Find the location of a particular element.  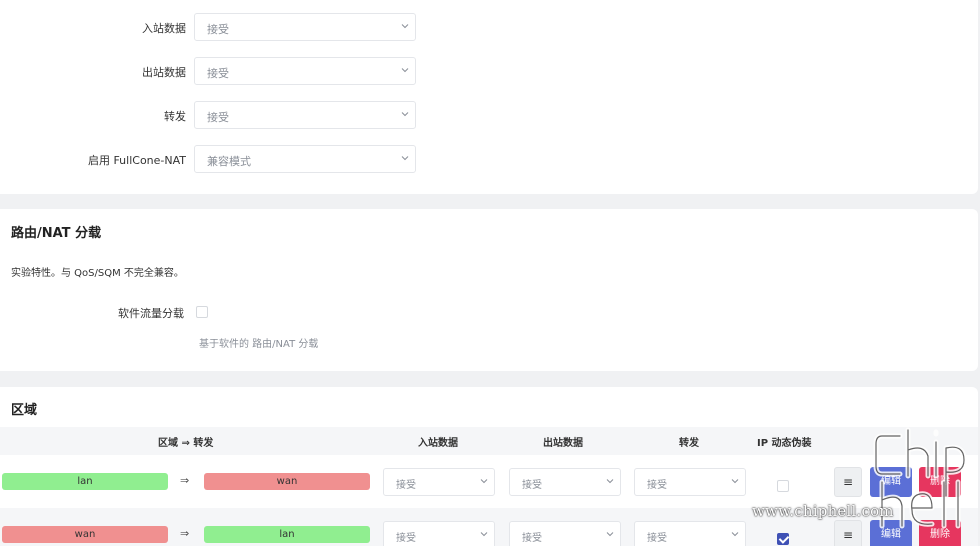

output-policy-value: 接受 is located at coordinates (218, 73).